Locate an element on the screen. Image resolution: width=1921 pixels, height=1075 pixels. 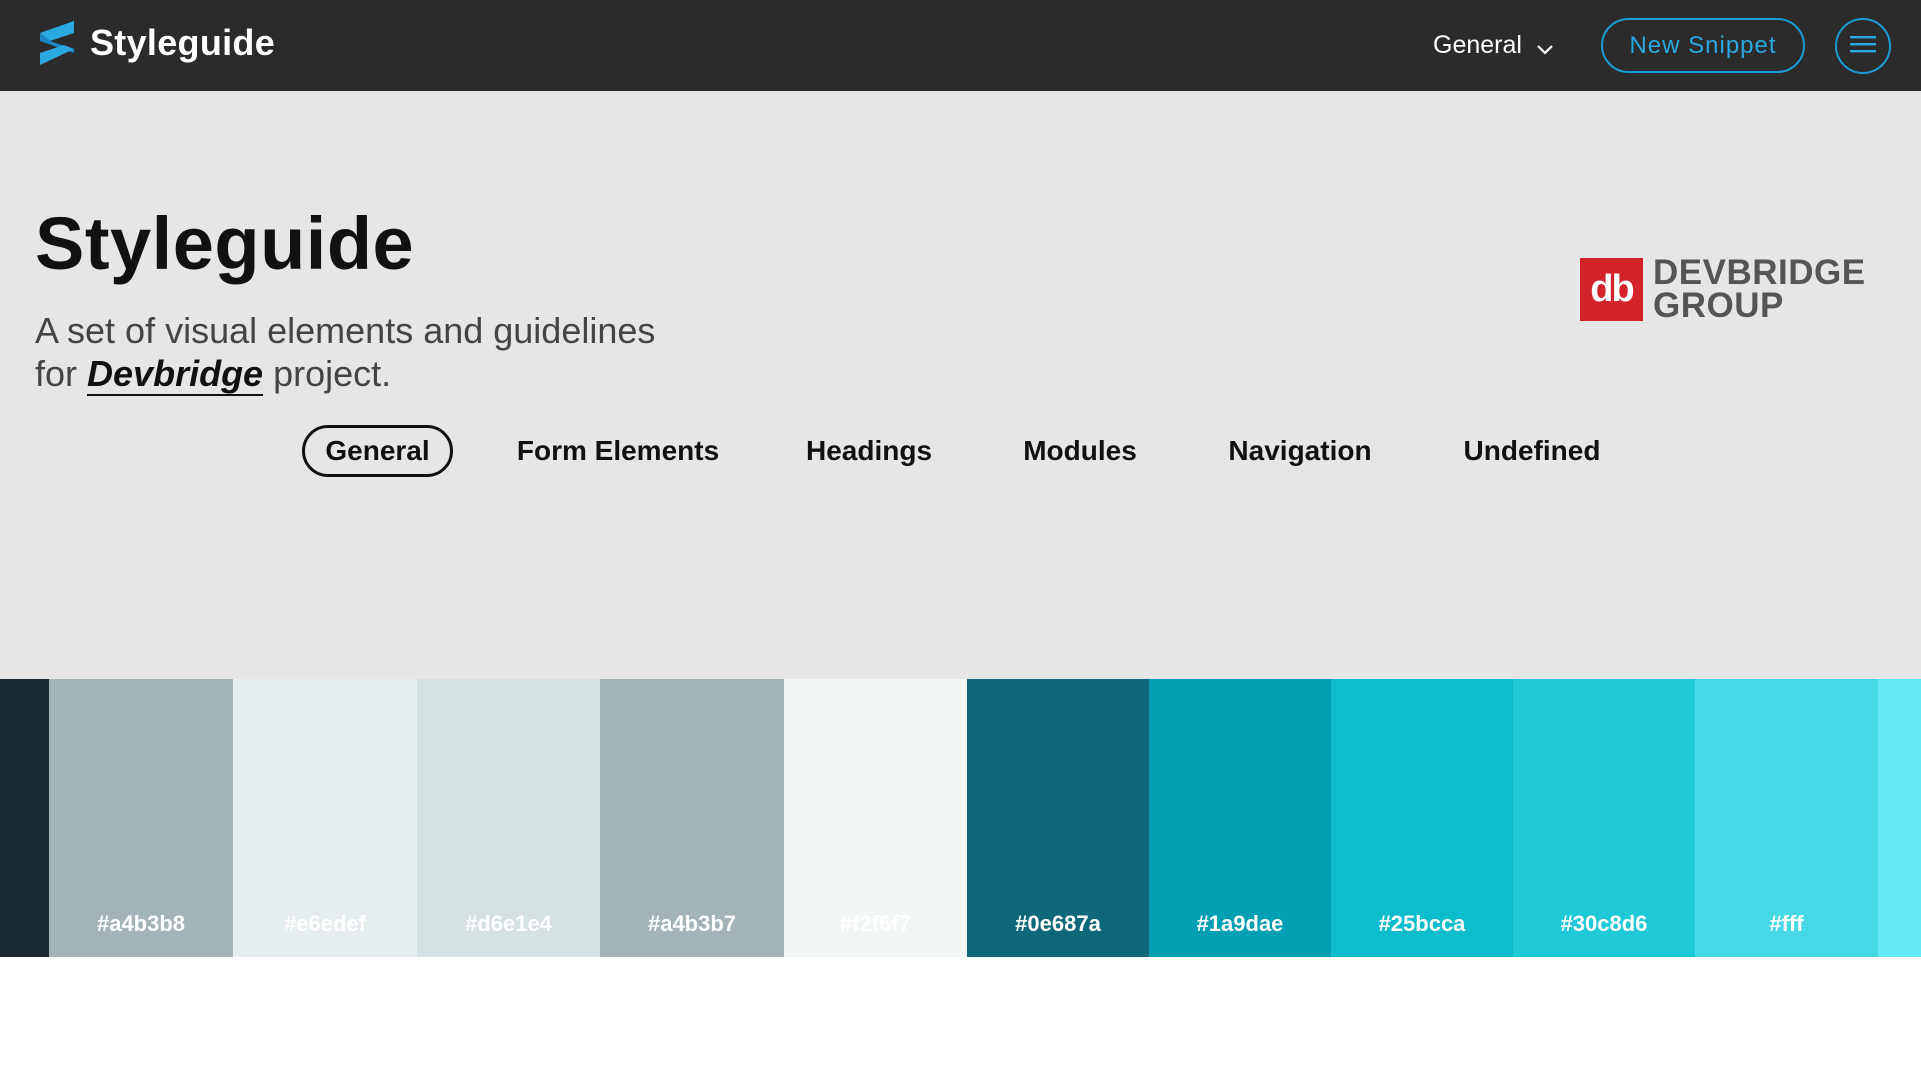
subtitle-for: for is located at coordinates (56, 373).